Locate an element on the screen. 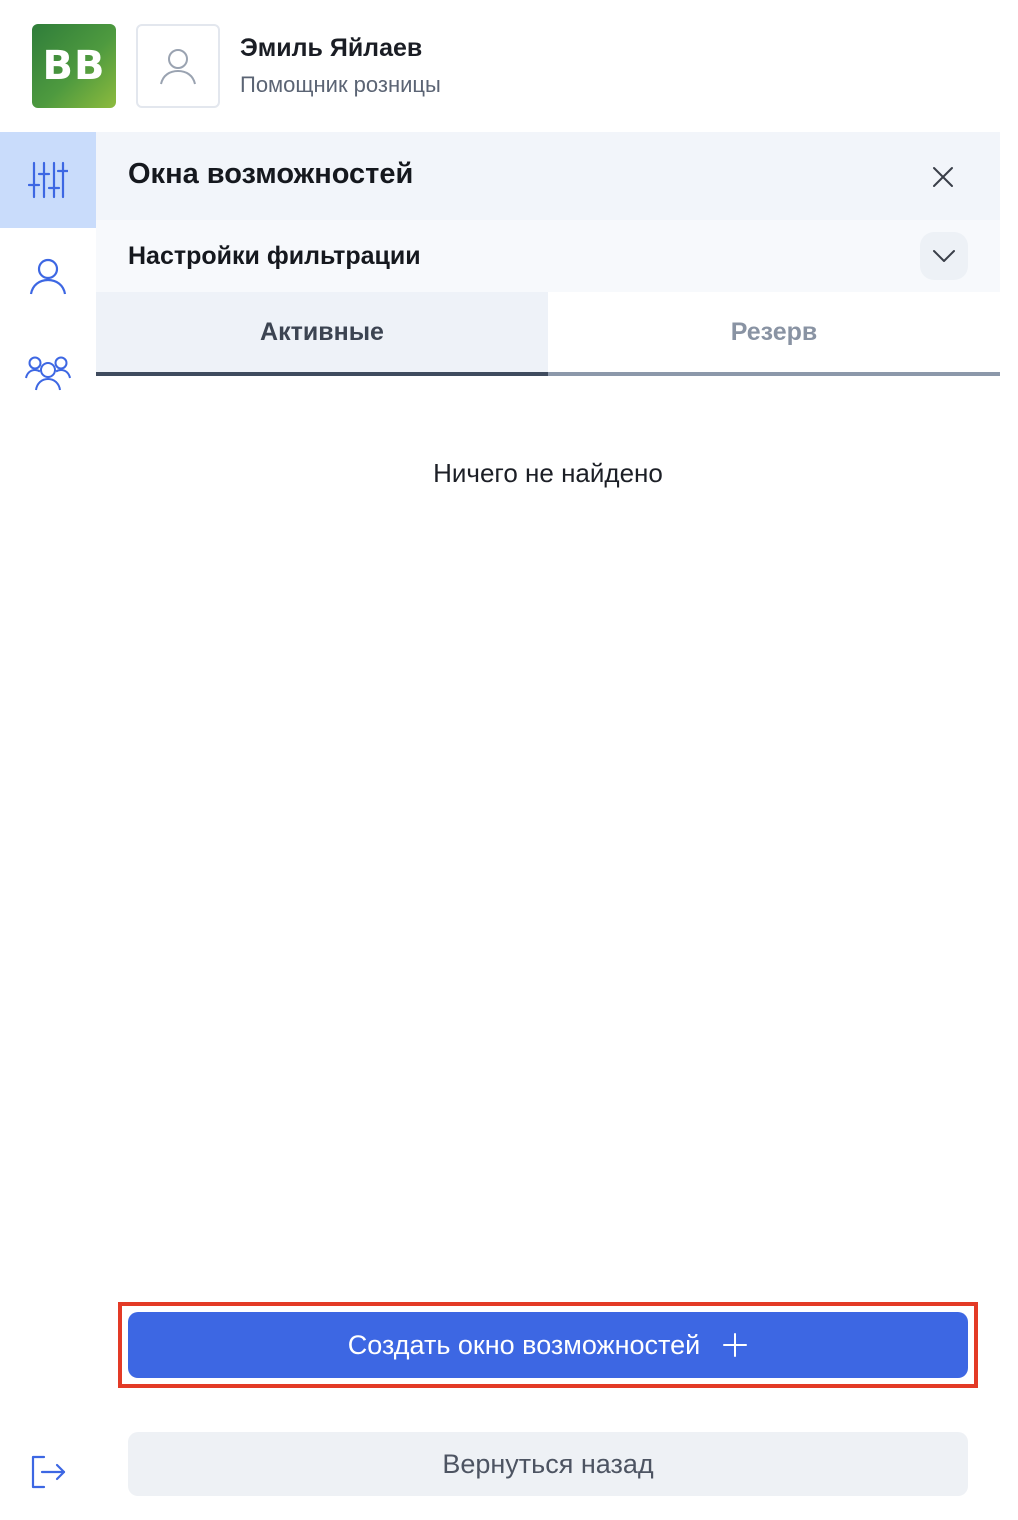 Image resolution: width=1018 pixels, height=1520 pixels. logout-icon is located at coordinates (48, 1472).